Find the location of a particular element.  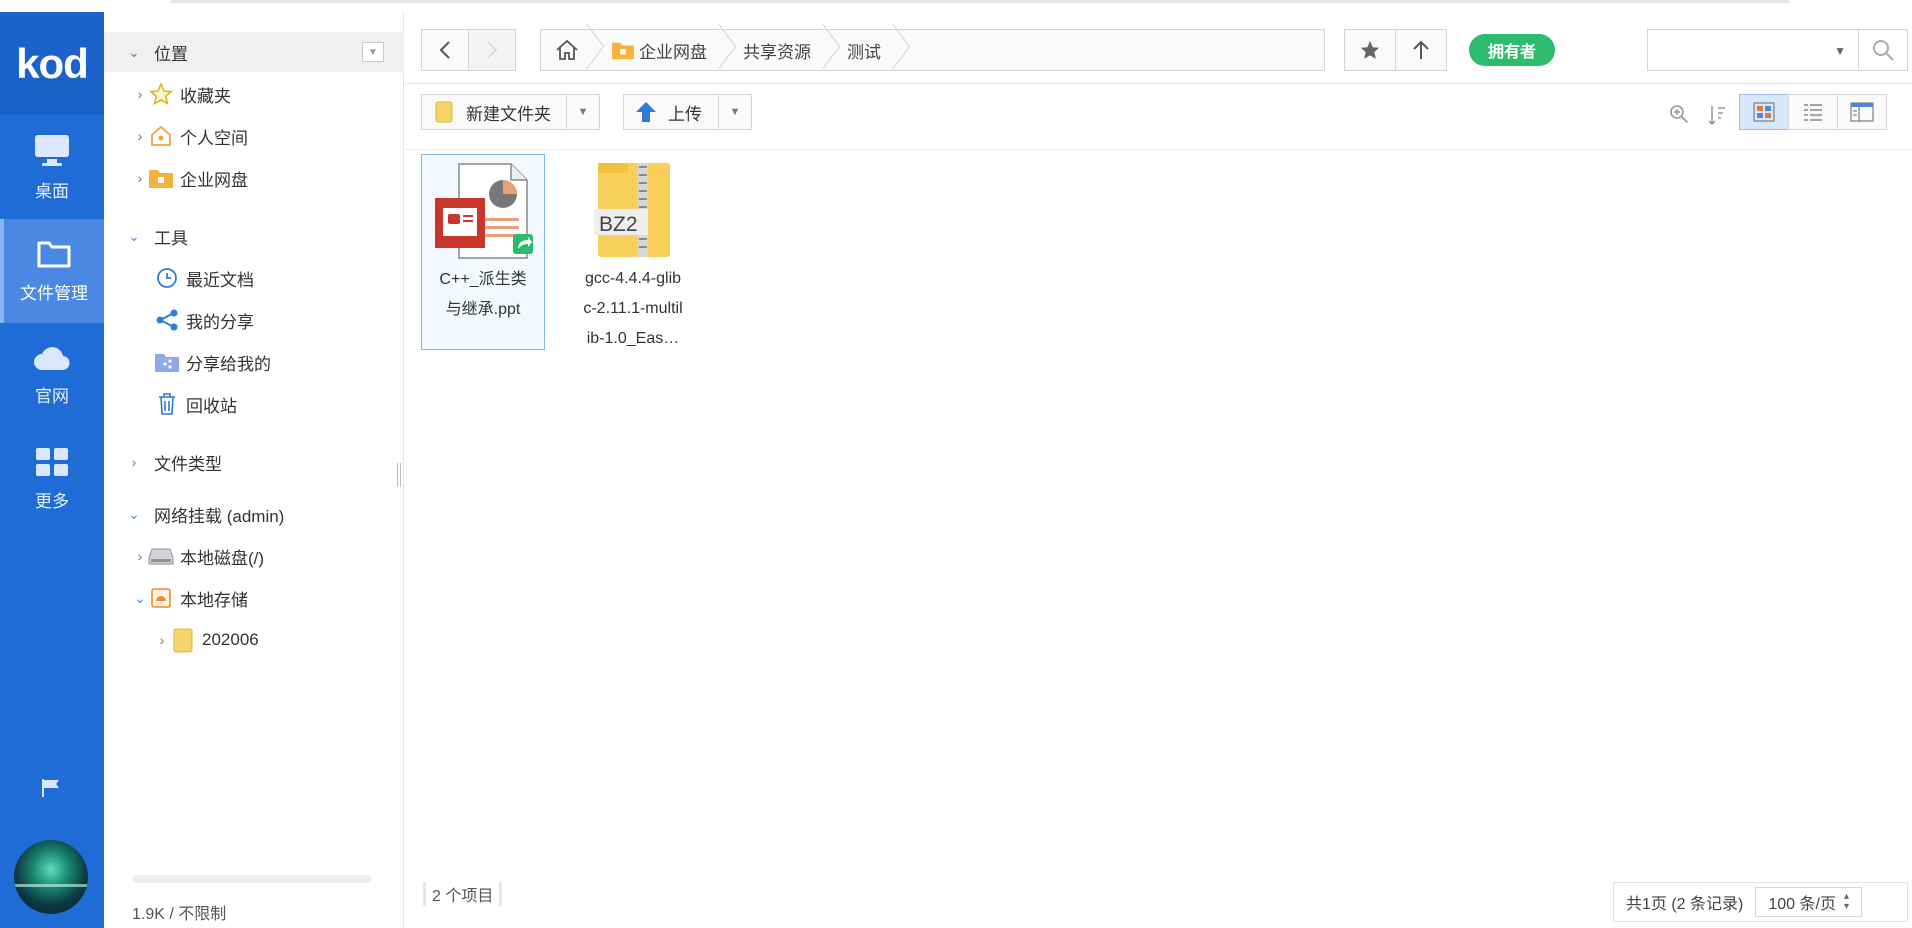

tree-item-recent: 最近文档 is located at coordinates (254, 278).